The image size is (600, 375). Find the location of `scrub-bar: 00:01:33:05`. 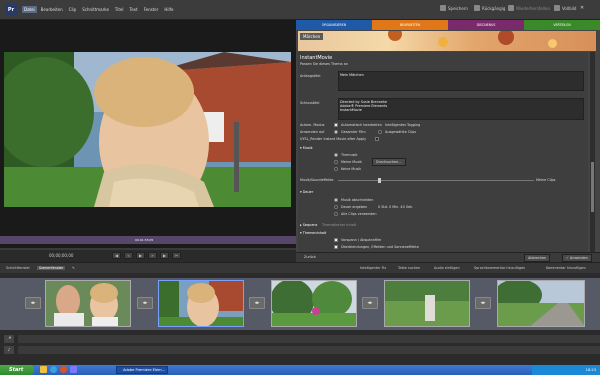

scrub-bar: 00:01:33:05 is located at coordinates (148, 240).